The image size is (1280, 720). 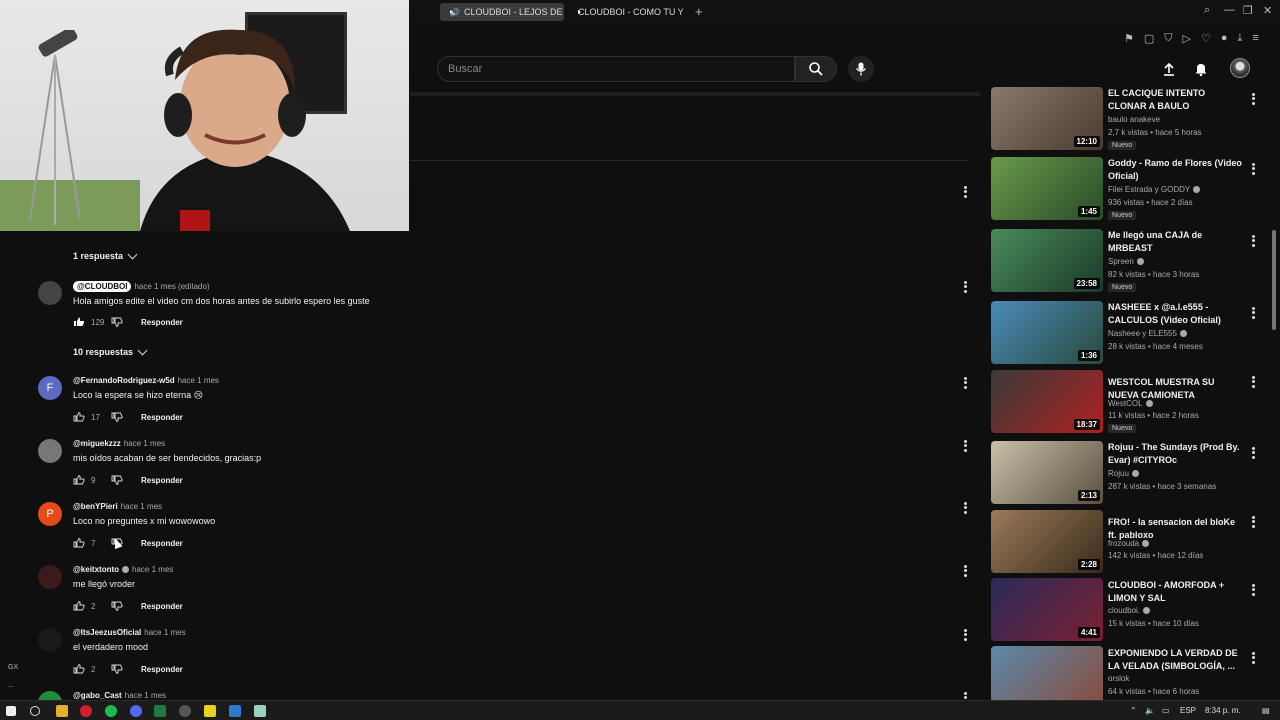 I want to click on comment-author: @miguekzzz, so click(x=97, y=443).